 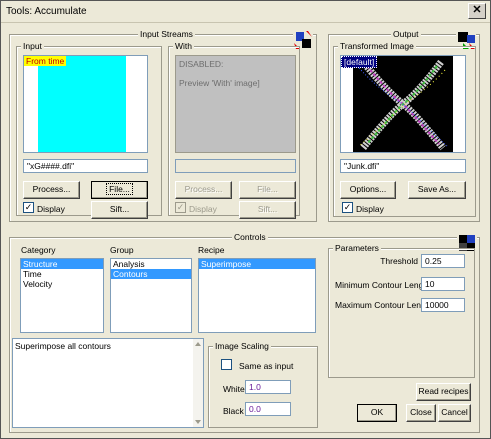 What do you see at coordinates (443, 284) in the screenshot?
I see `min-contour-length-field: 10` at bounding box center [443, 284].